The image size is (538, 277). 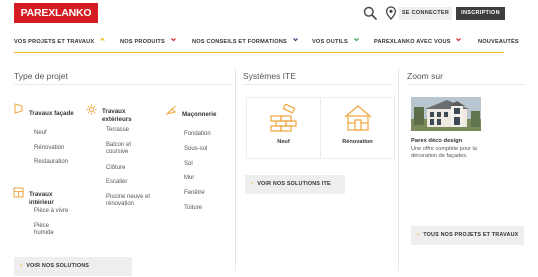 I want to click on subcategory-link: Rénovation, so click(x=49, y=148).